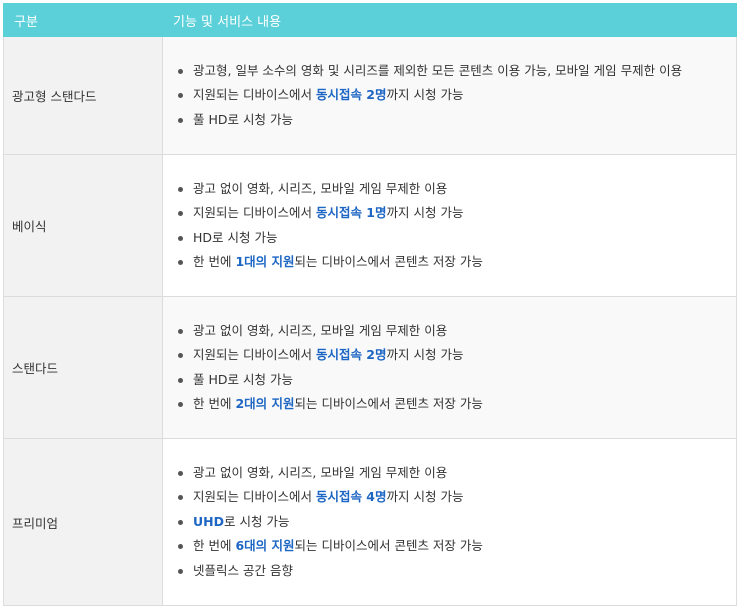 The image size is (740, 606). Describe the element at coordinates (83, 522) in the screenshot. I see `plan-name: 프리미엄` at that location.